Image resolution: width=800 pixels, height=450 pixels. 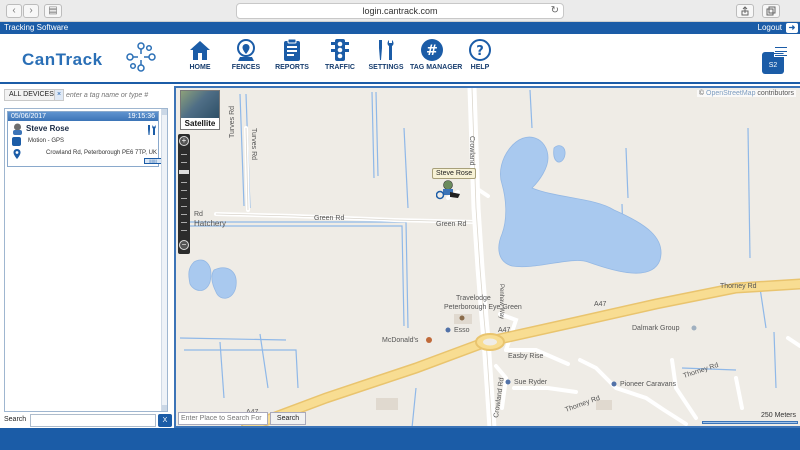 I want to click on vehicle-marker-icon, so click(x=449, y=190).